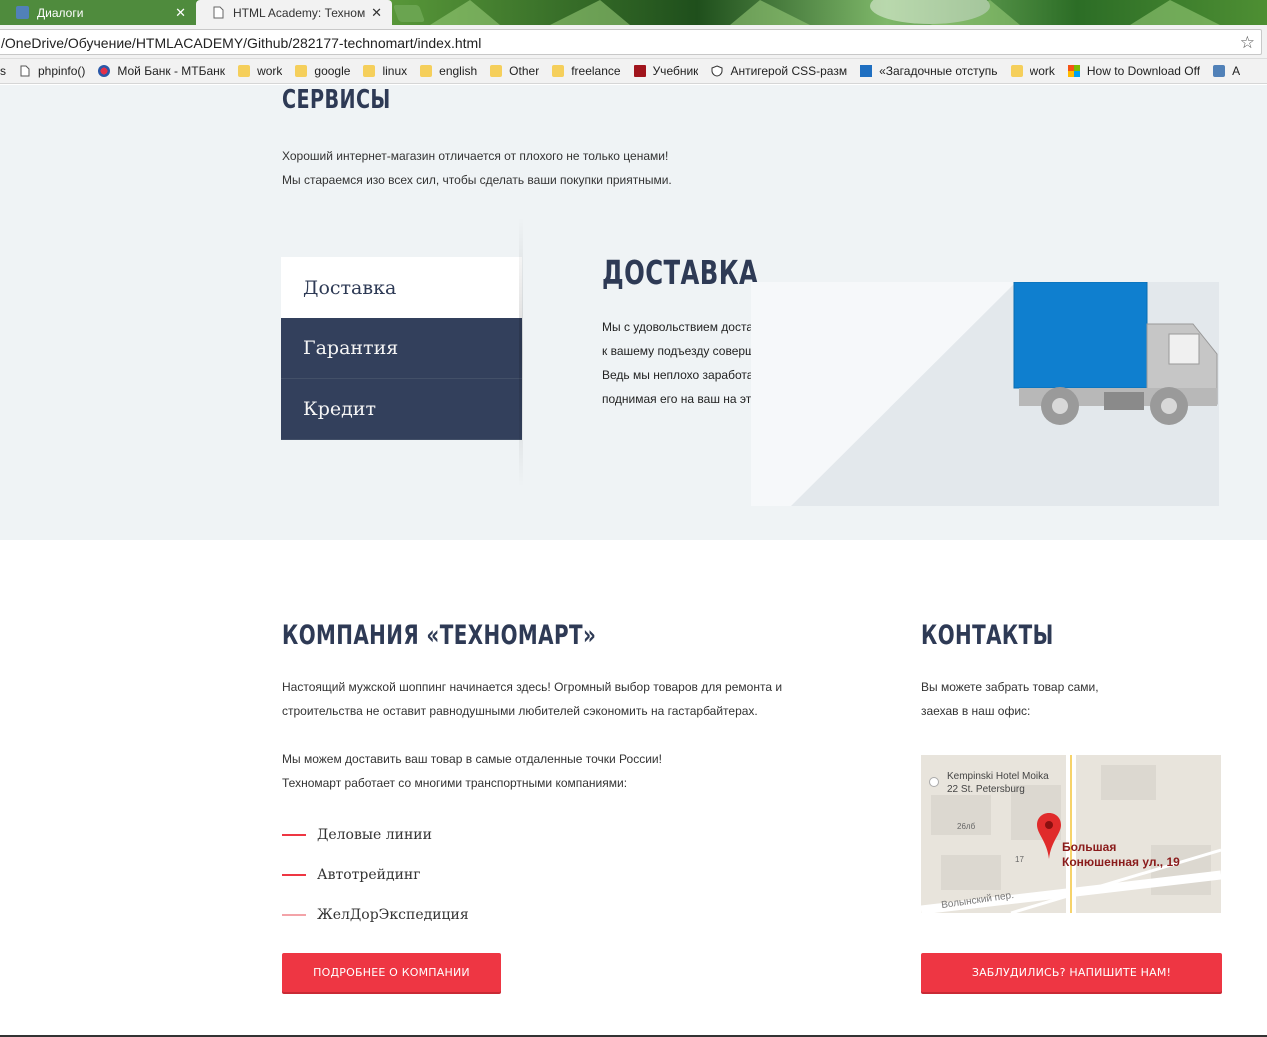 This screenshot has width=1267, height=1037. Describe the element at coordinates (1121, 862) in the screenshot. I see `address-line: Конюшенная ул., 19` at that location.